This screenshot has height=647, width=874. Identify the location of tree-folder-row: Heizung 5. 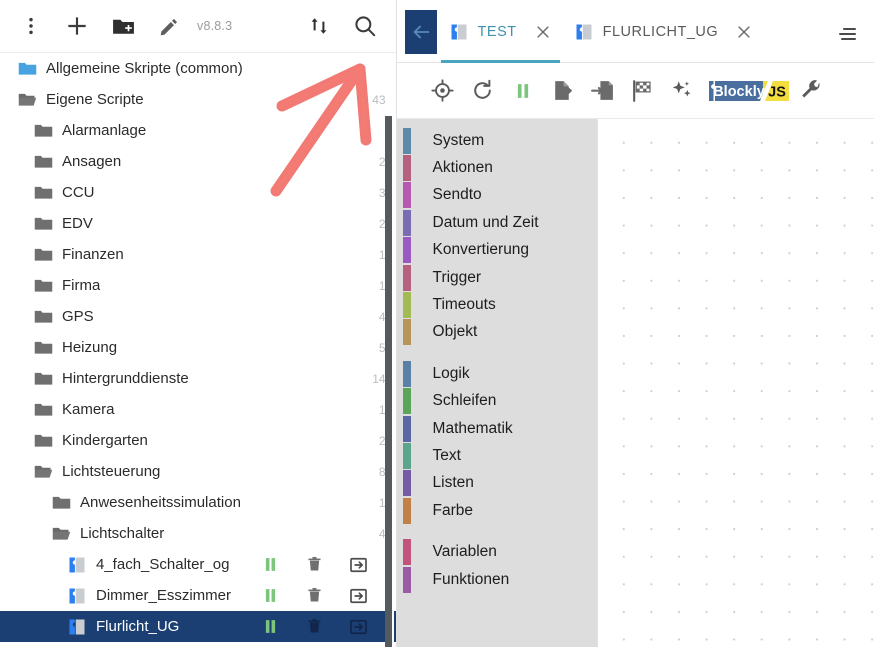
(198, 347).